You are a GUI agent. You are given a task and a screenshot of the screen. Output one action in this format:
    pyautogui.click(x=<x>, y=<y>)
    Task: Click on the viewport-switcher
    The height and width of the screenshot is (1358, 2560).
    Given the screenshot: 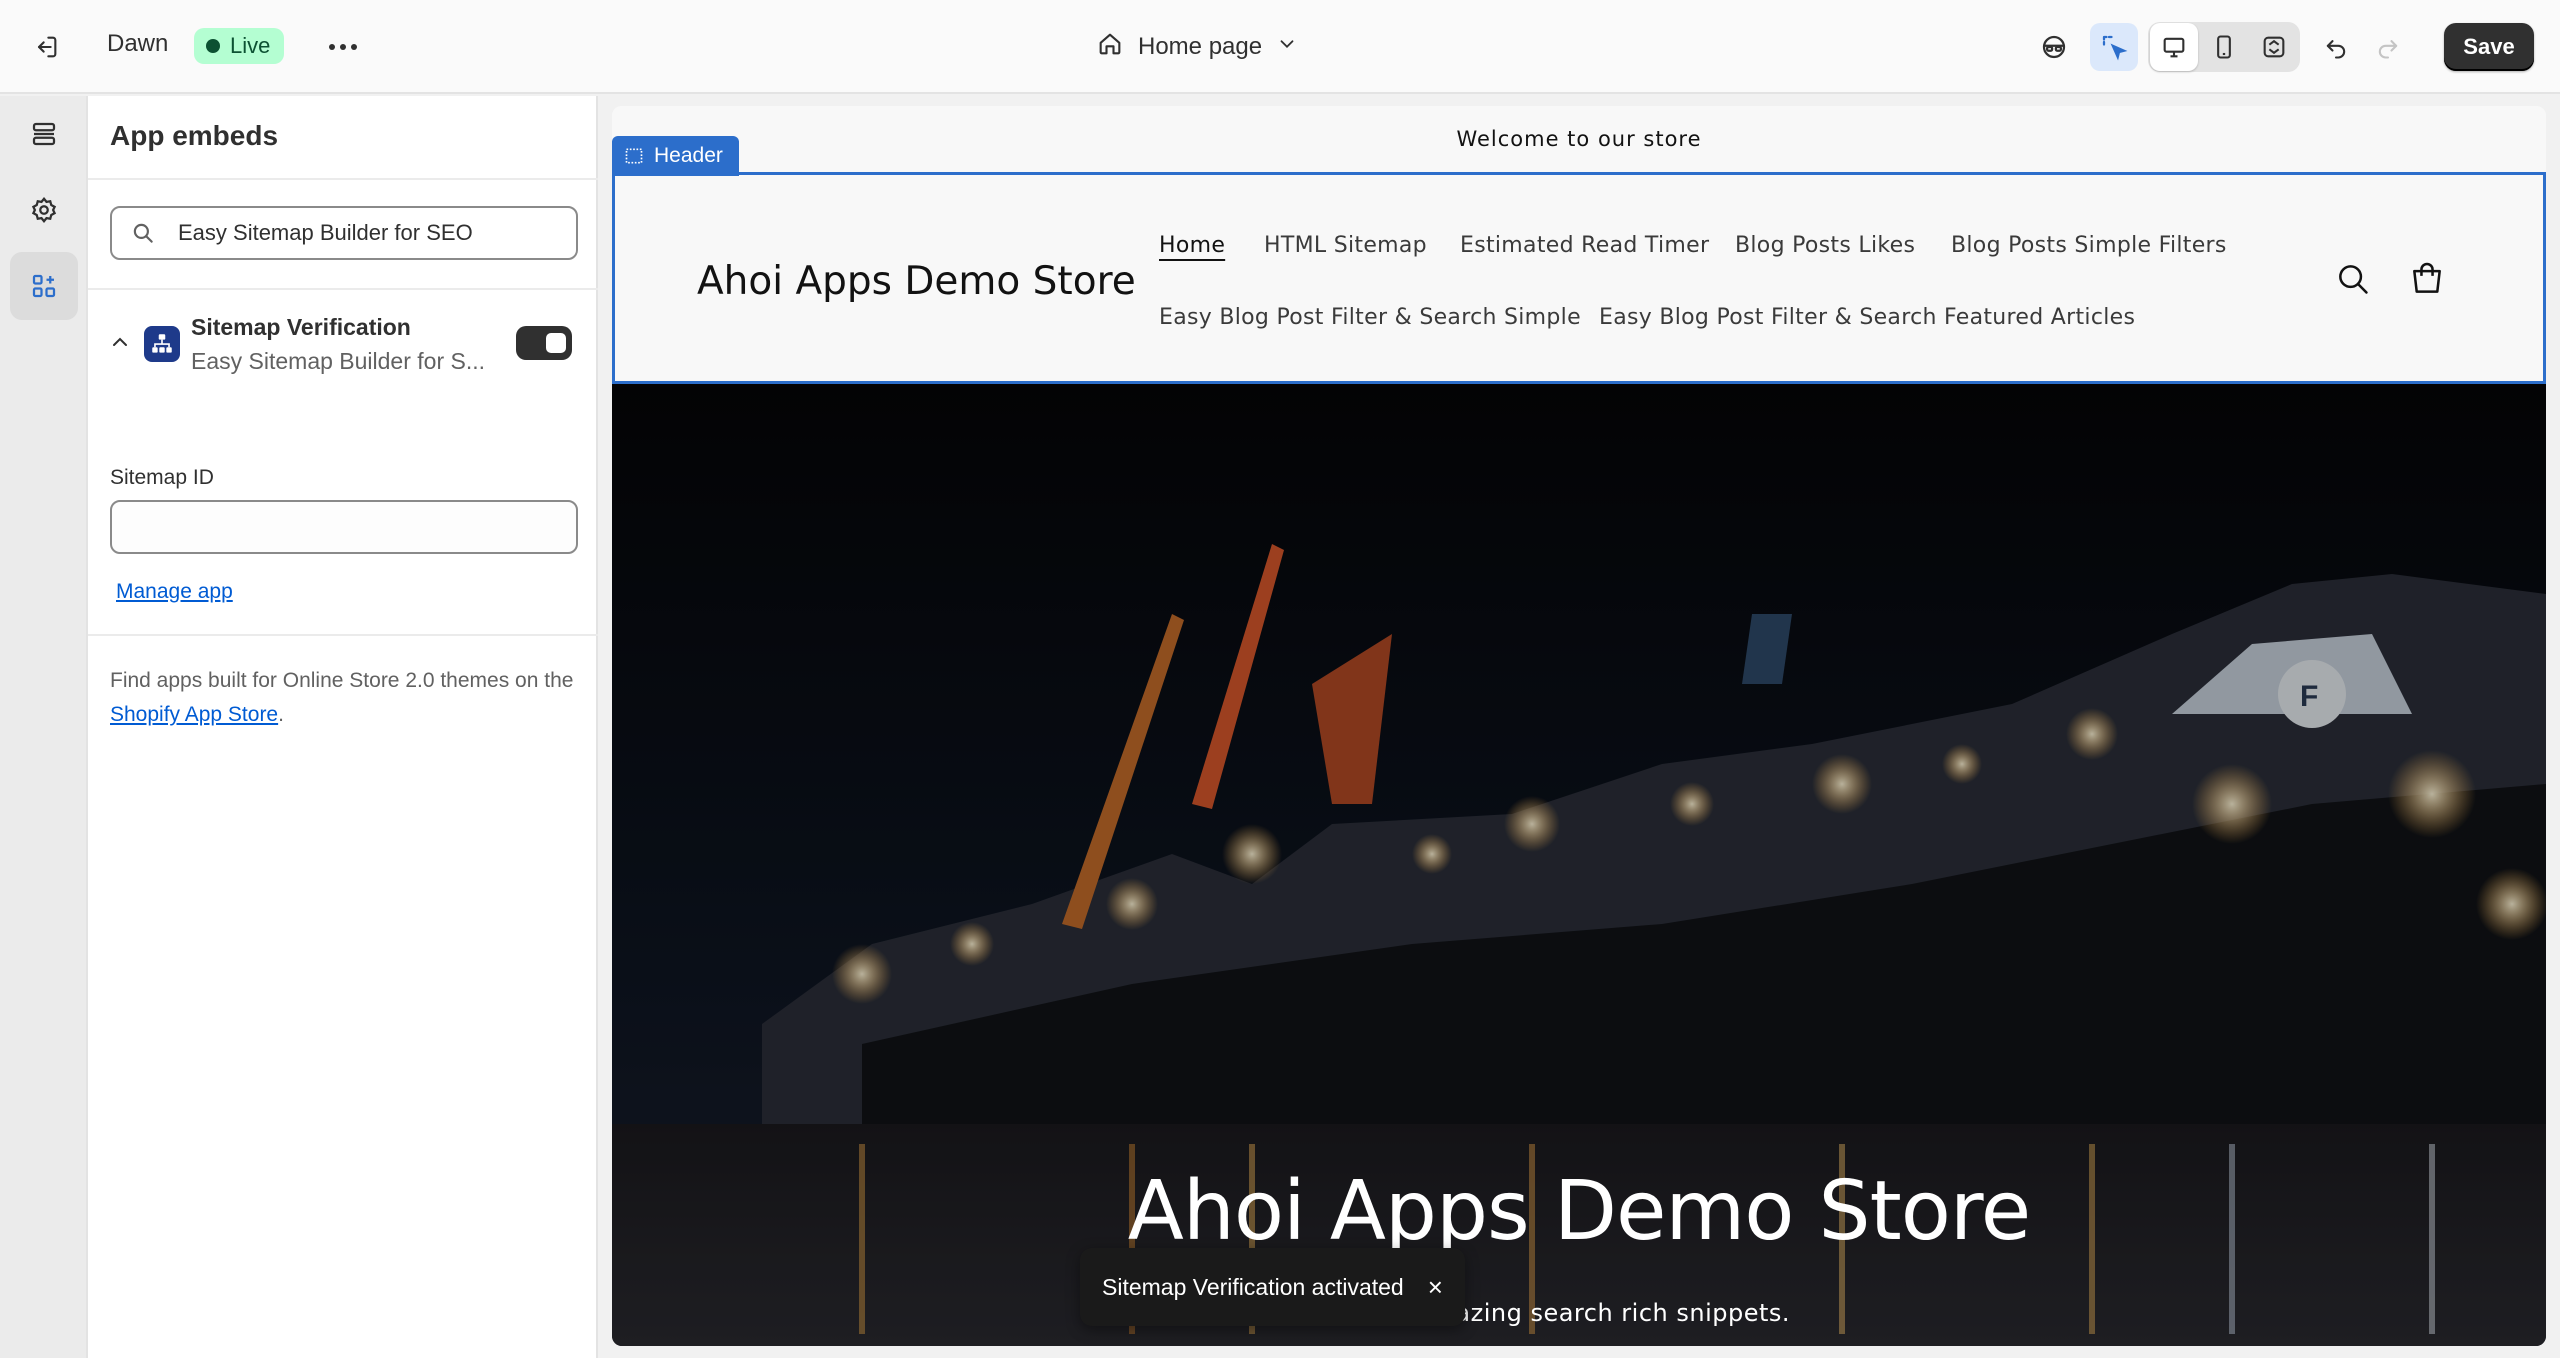 What is the action you would take?
    pyautogui.click(x=2224, y=47)
    